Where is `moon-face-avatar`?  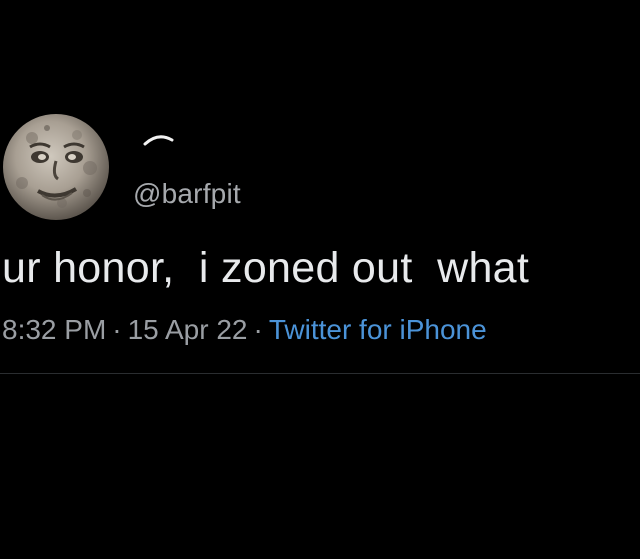 moon-face-avatar is located at coordinates (56, 167).